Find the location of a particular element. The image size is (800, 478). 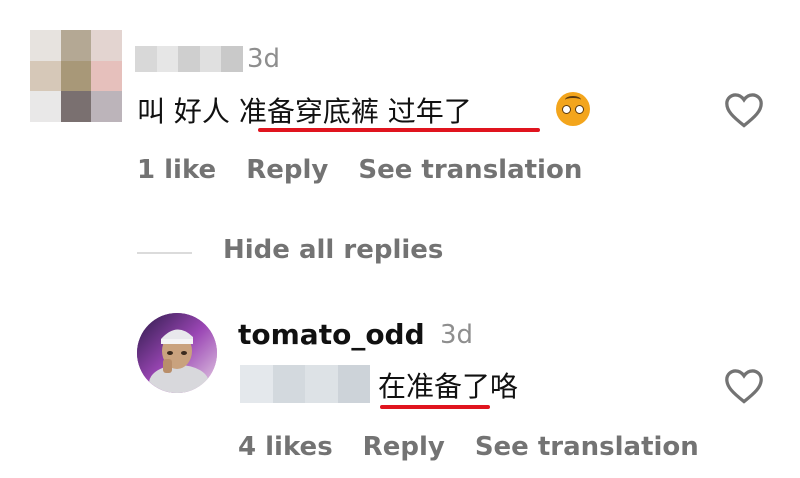

comment-text: 叫 好人 准备穿底裤 过年了 is located at coordinates (304, 110).